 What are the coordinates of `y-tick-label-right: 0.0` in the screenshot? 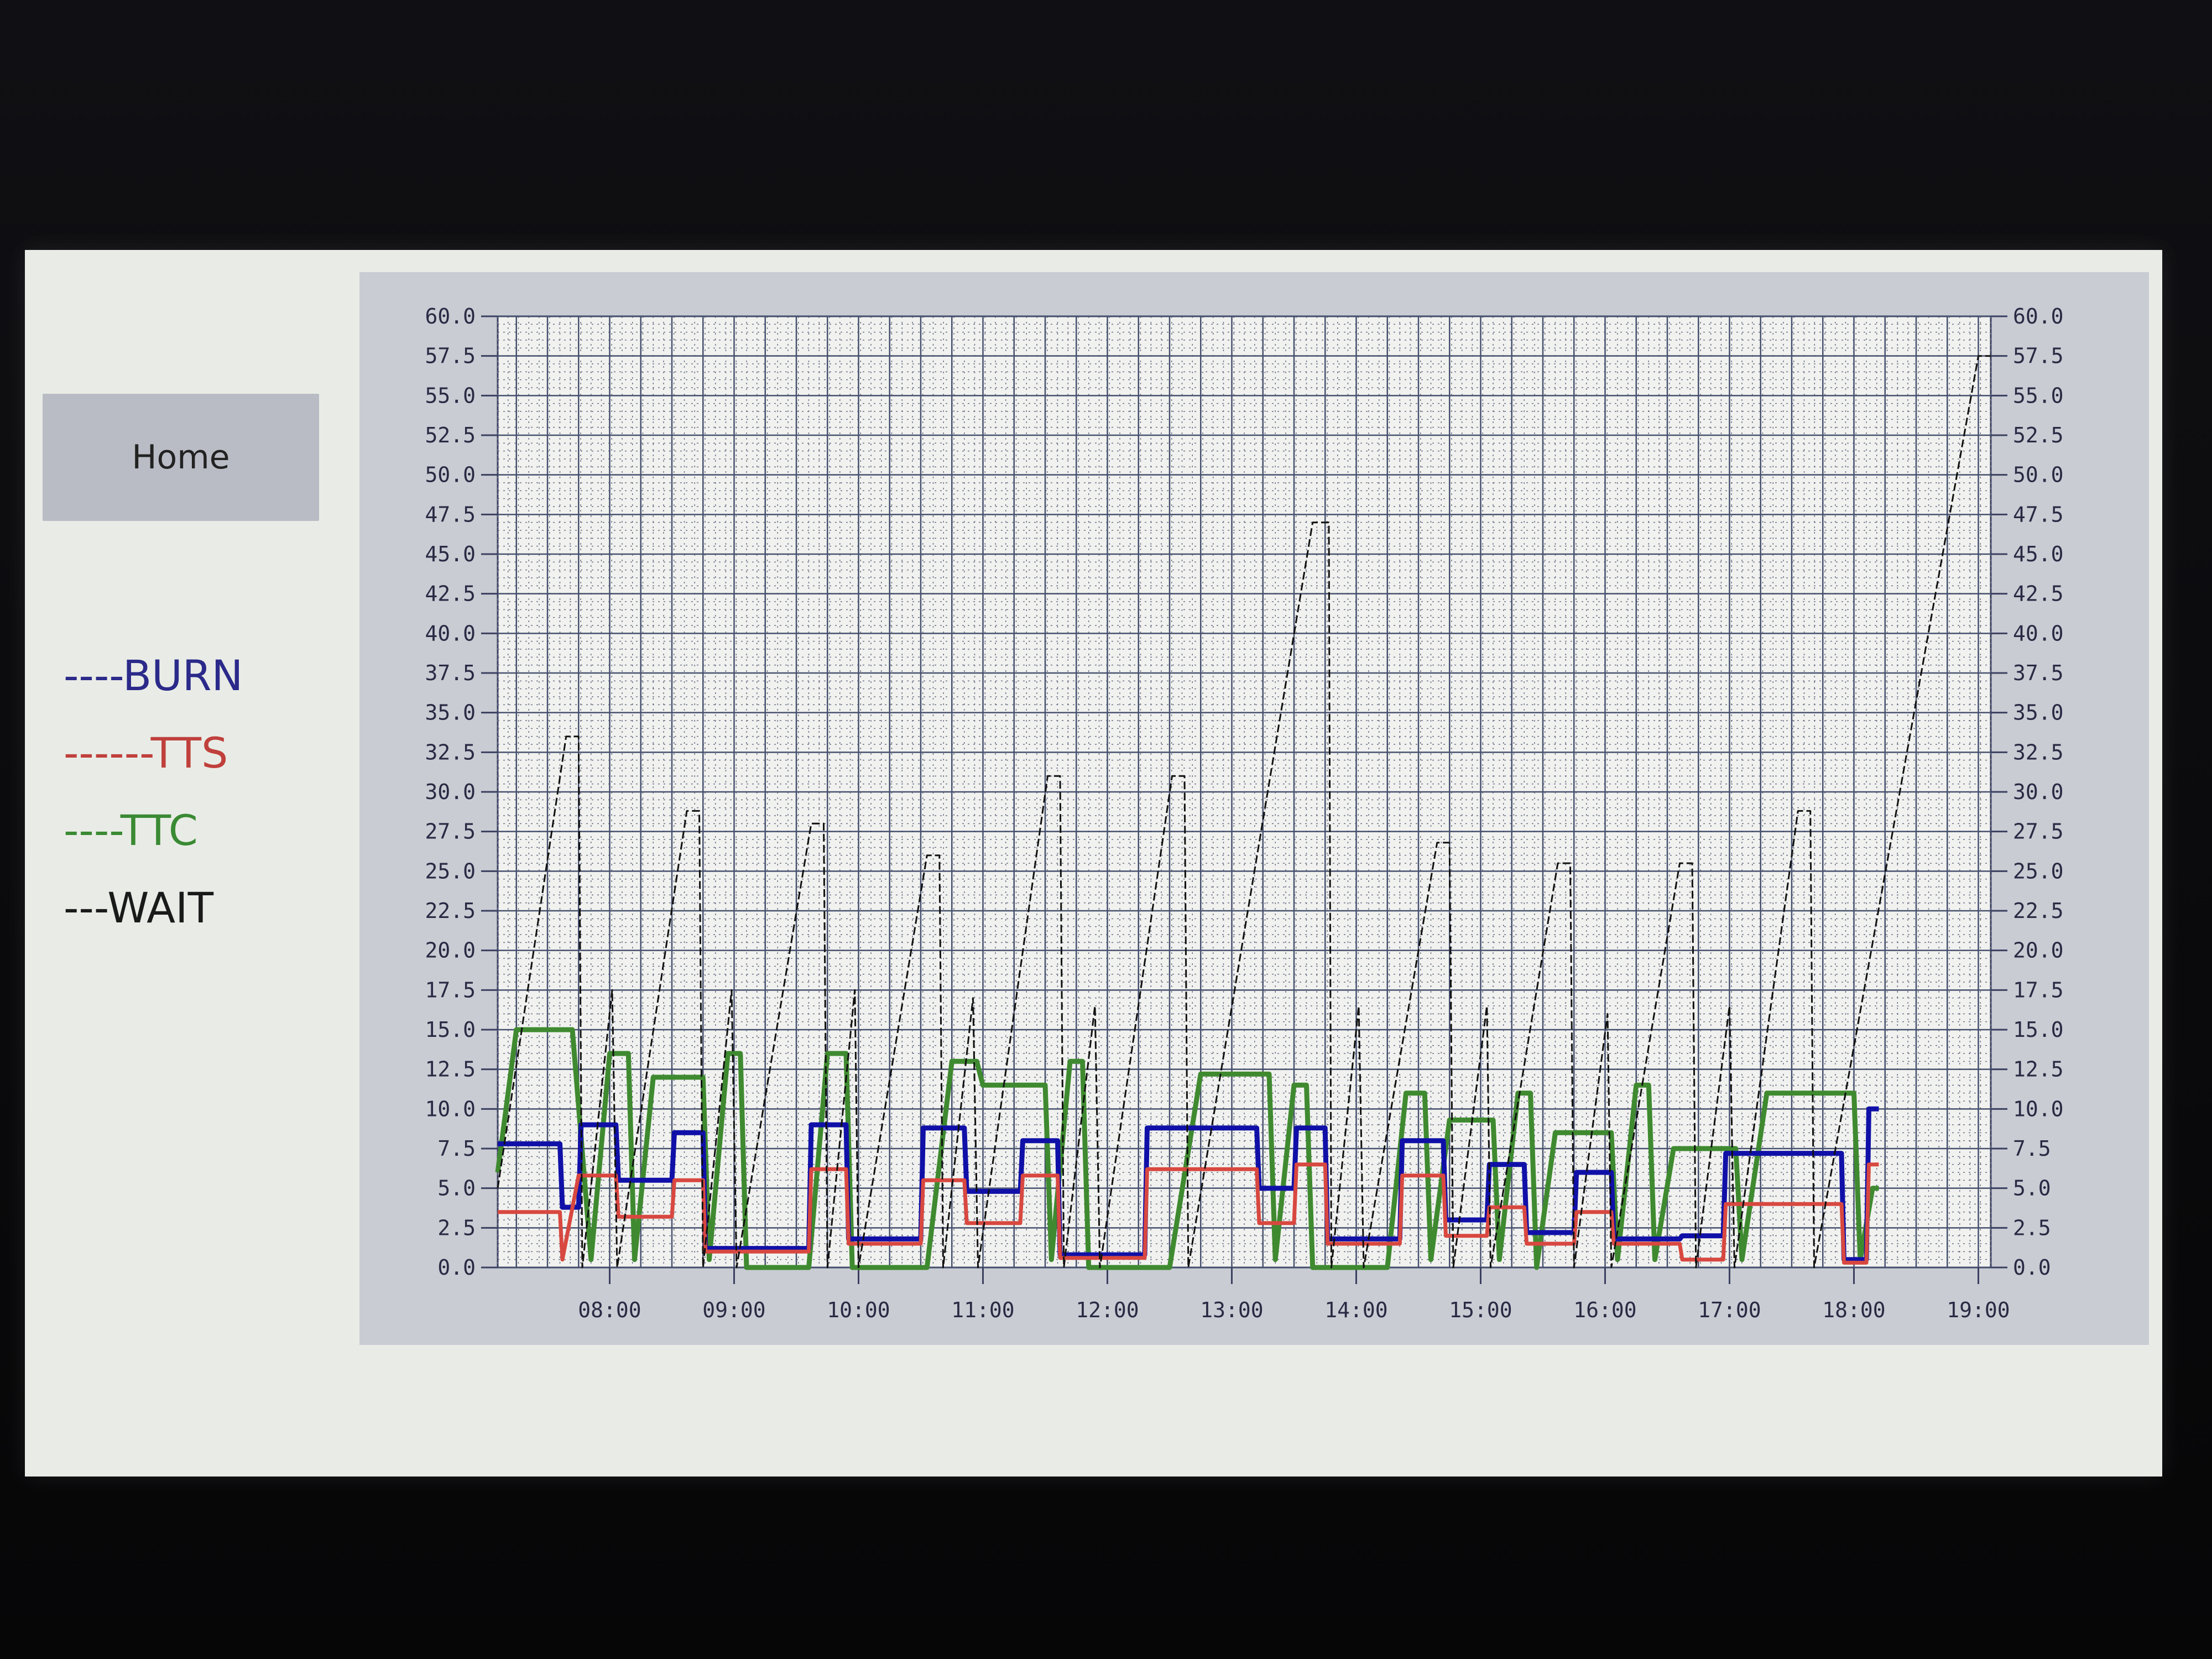 It's located at (2032, 1267).